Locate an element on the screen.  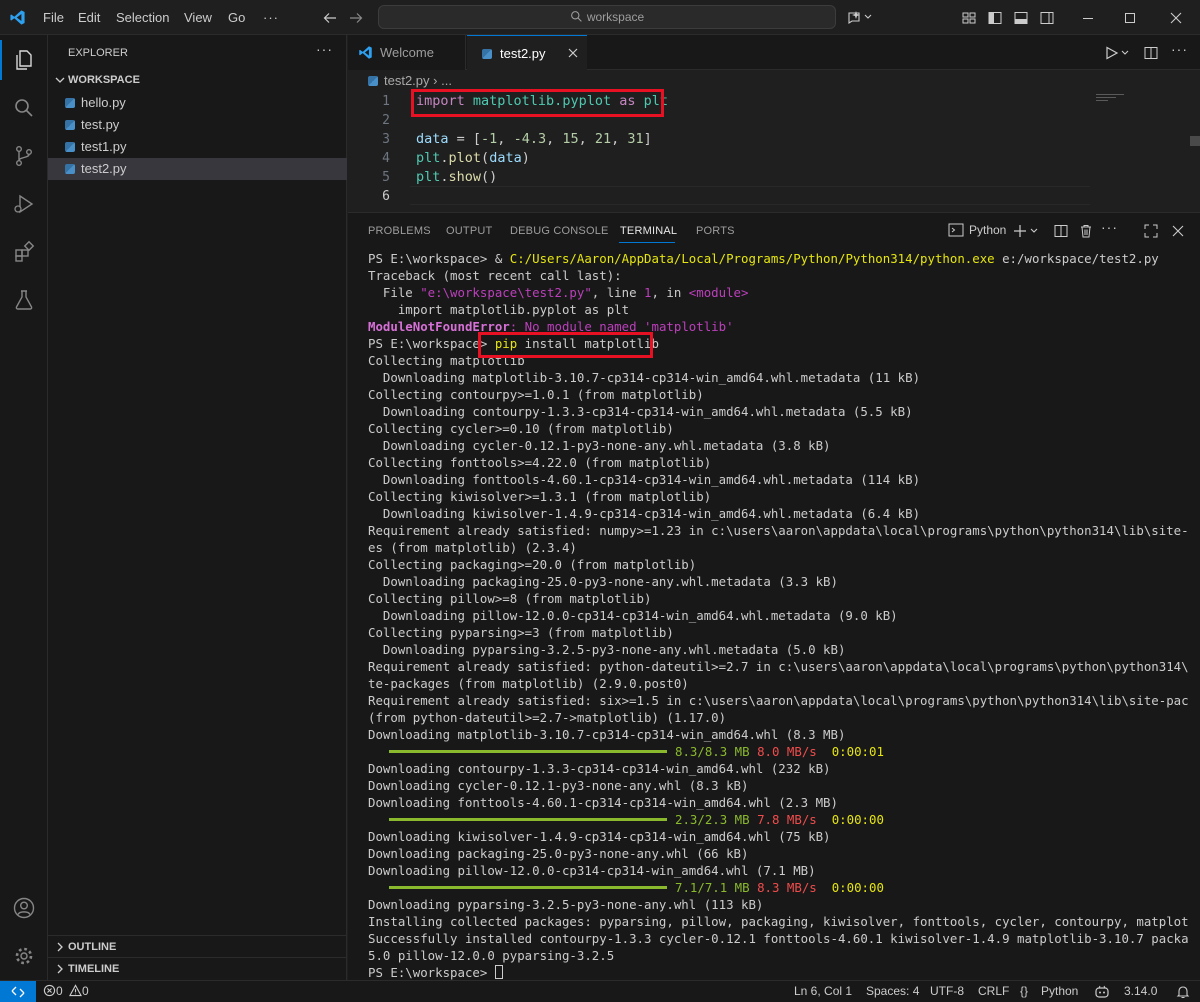
error-icon is located at coordinates (49, 990).